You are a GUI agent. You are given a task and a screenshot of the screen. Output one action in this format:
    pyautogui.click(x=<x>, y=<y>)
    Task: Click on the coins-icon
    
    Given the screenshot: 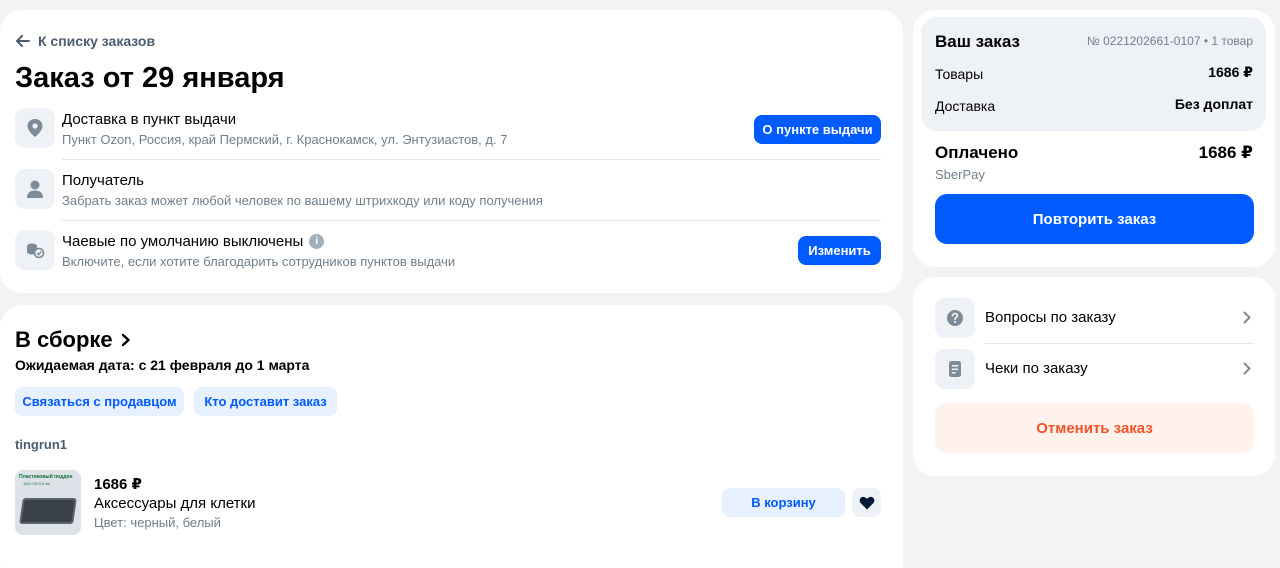 What is the action you would take?
    pyautogui.click(x=35, y=250)
    